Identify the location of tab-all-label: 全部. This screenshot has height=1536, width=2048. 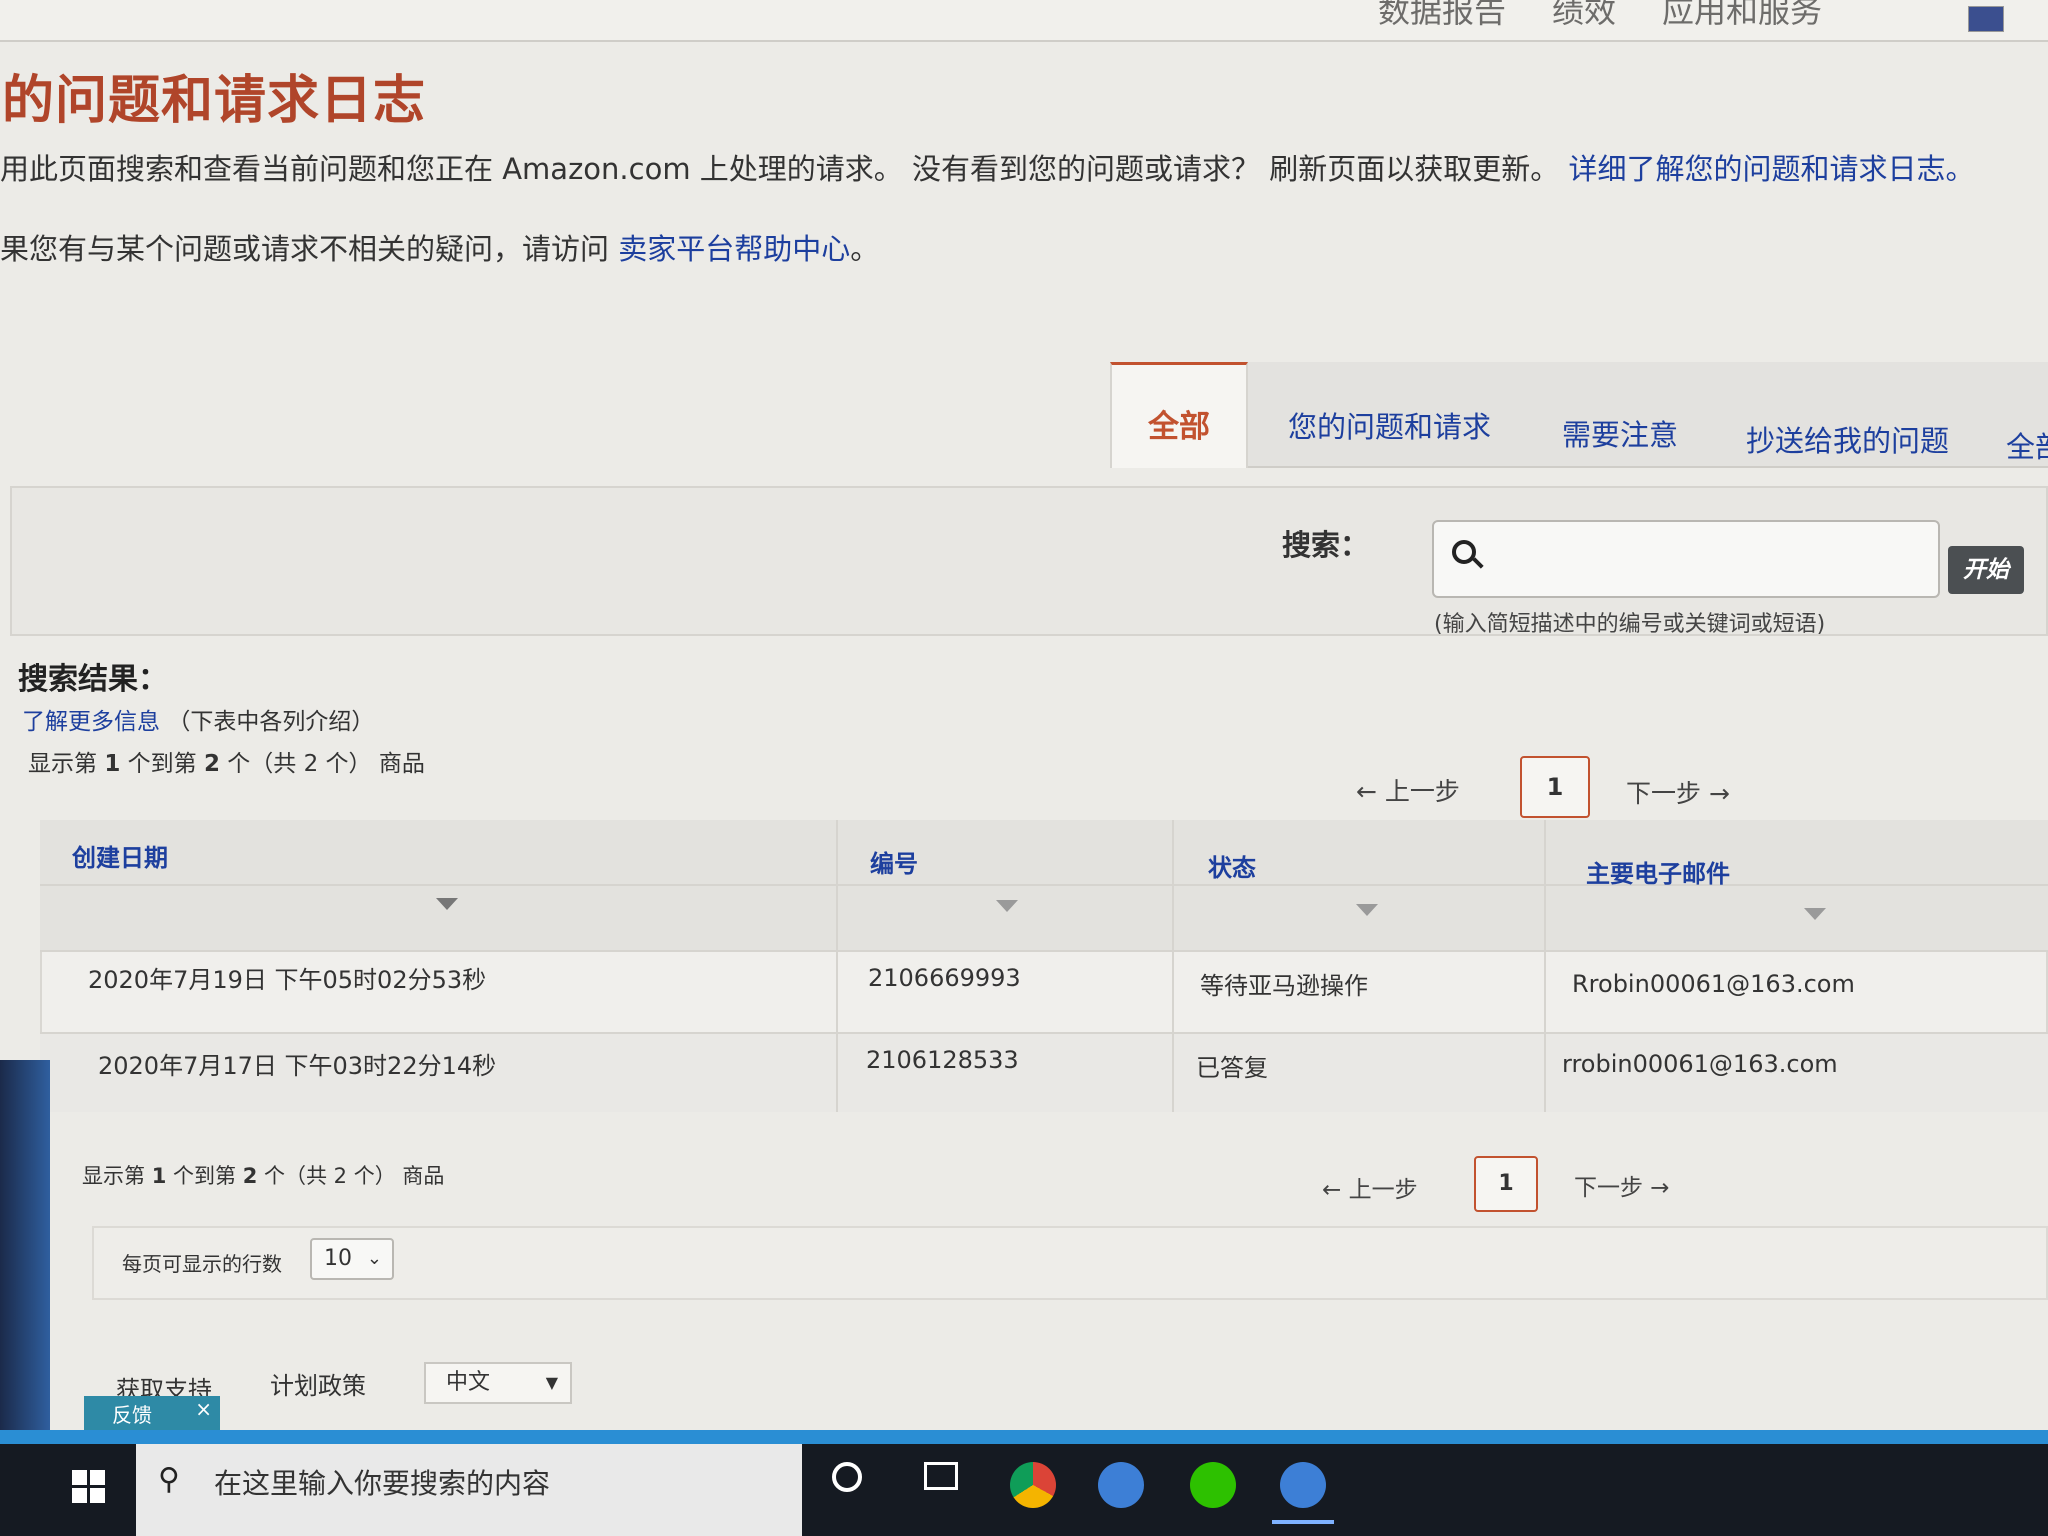
(1179, 427).